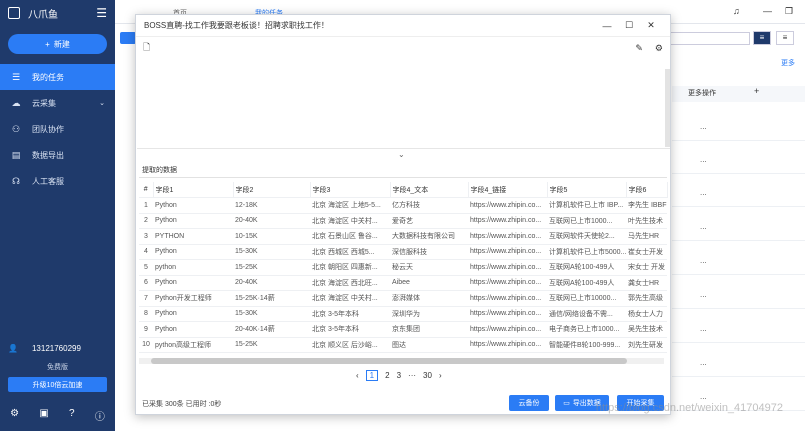 Image resolution: width=805 pixels, height=431 pixels. Describe the element at coordinates (738, 342) in the screenshot. I see `row-divider` at that location.